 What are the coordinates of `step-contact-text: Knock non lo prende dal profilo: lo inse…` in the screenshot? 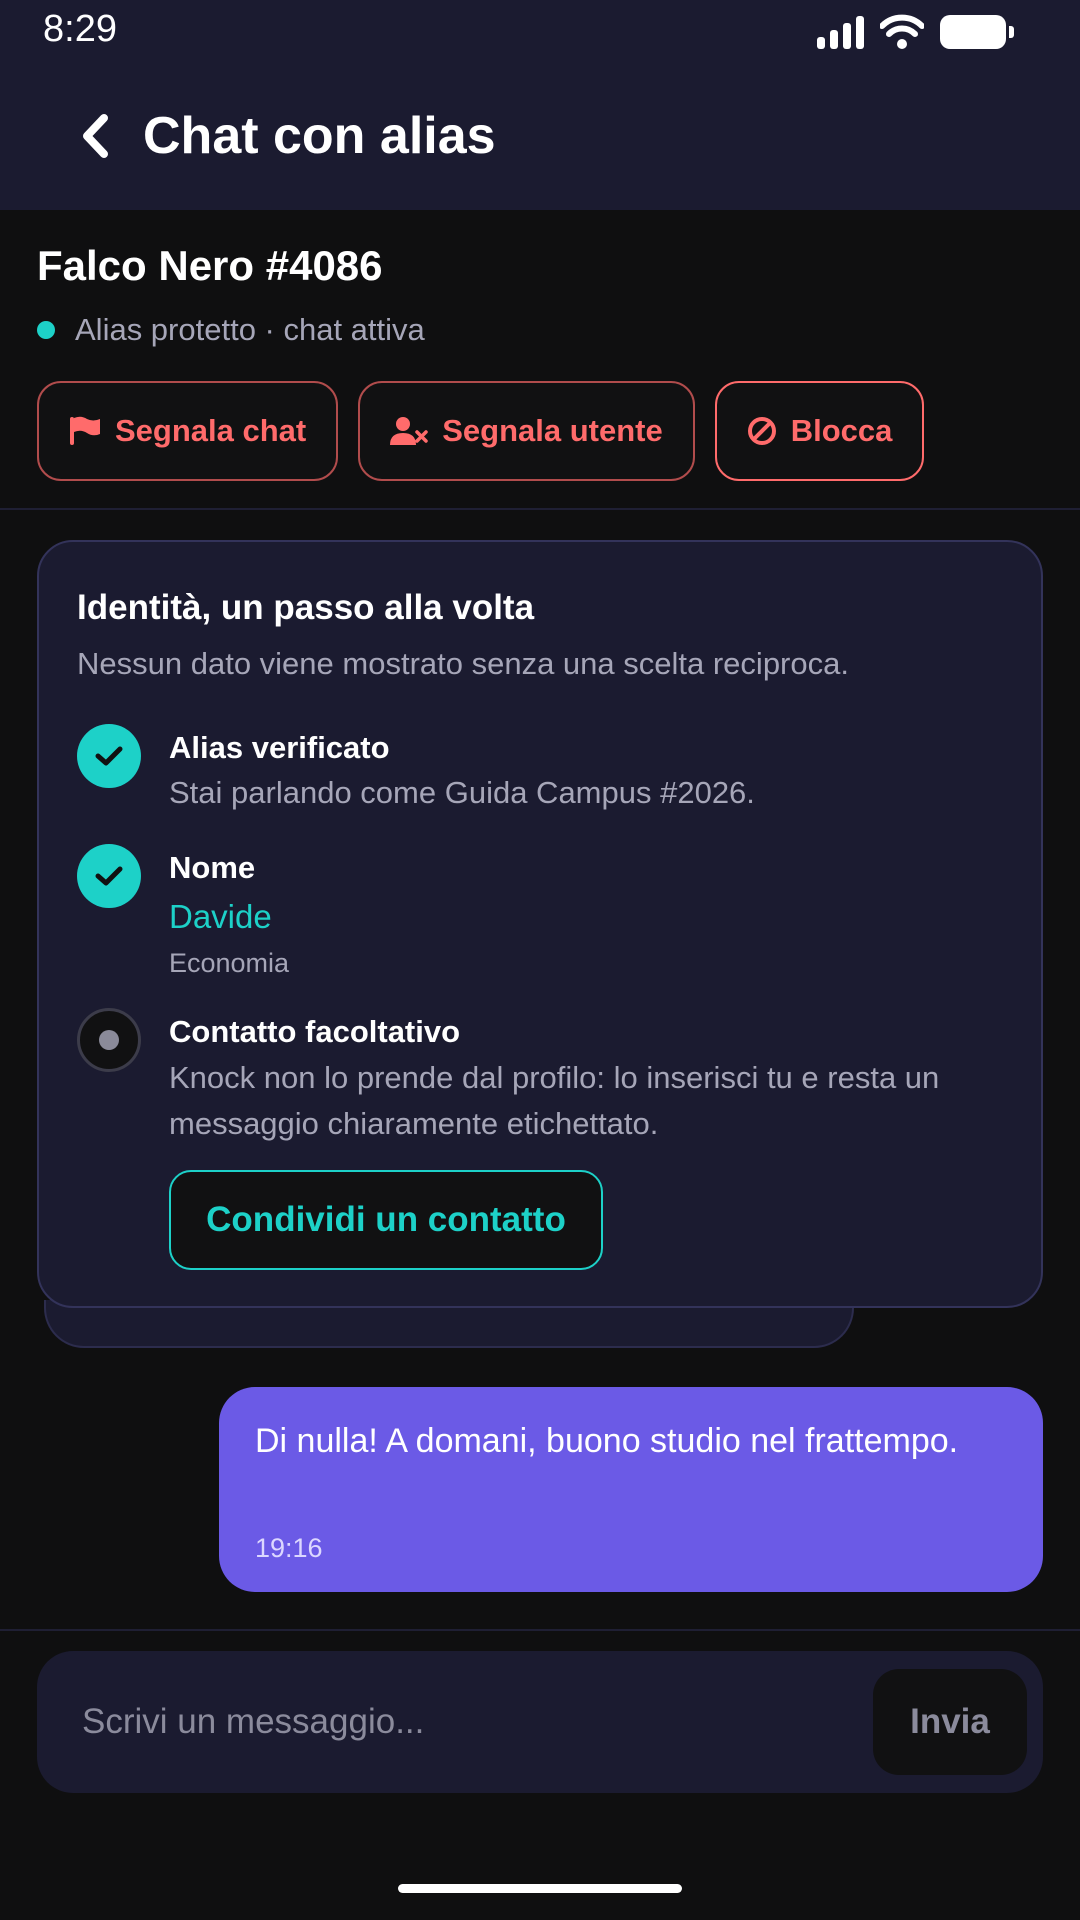 It's located at (554, 1100).